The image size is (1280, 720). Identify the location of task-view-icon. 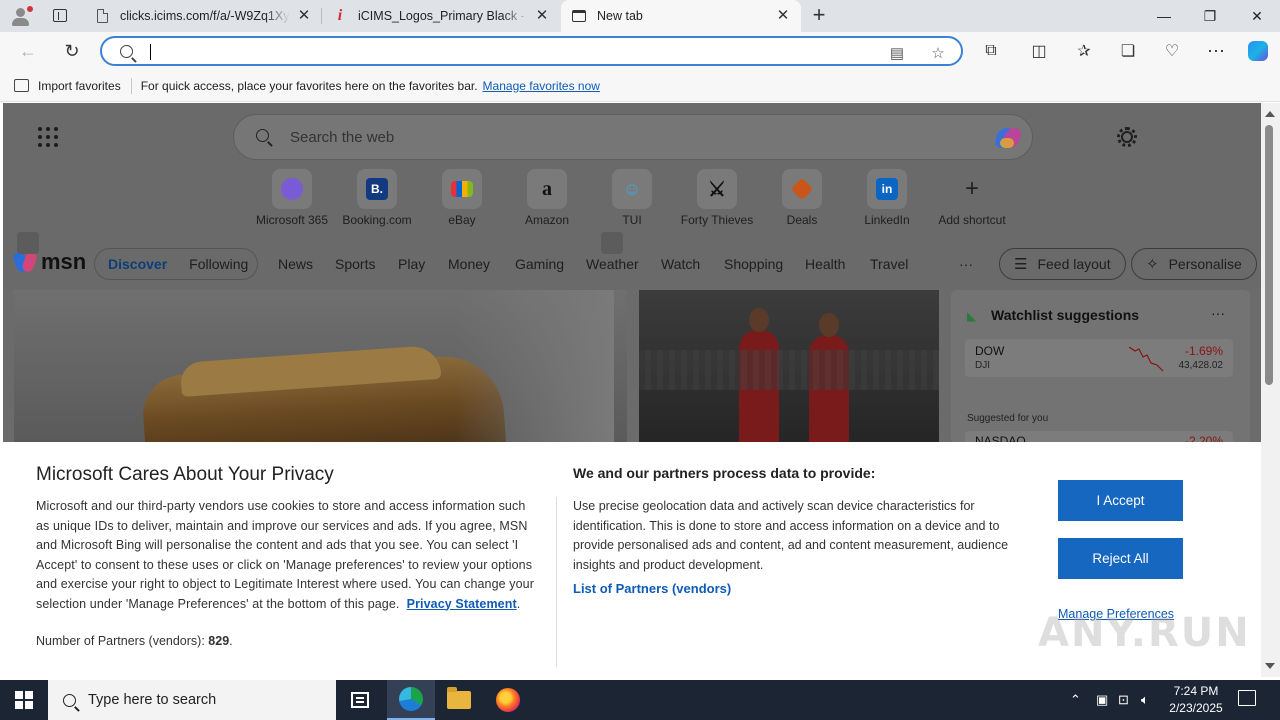
(360, 700).